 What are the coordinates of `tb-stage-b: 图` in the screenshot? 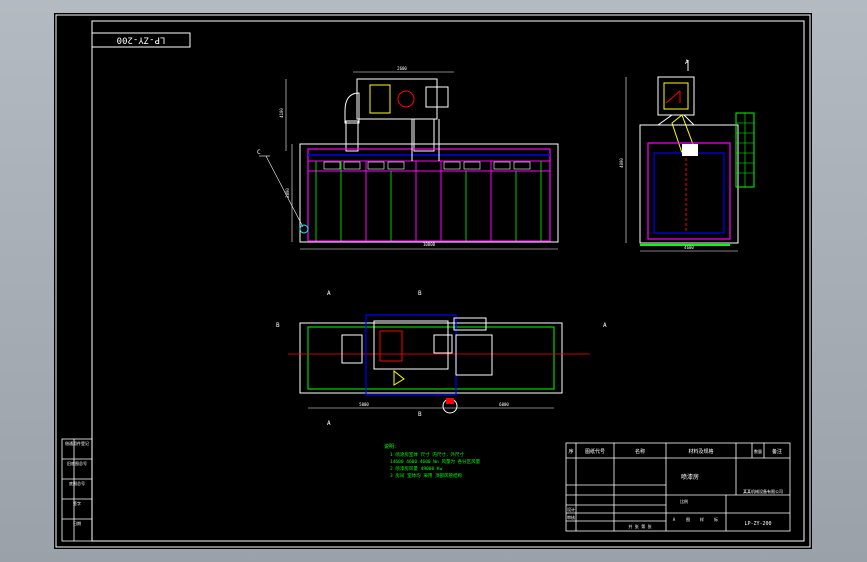 It's located at (688, 519).